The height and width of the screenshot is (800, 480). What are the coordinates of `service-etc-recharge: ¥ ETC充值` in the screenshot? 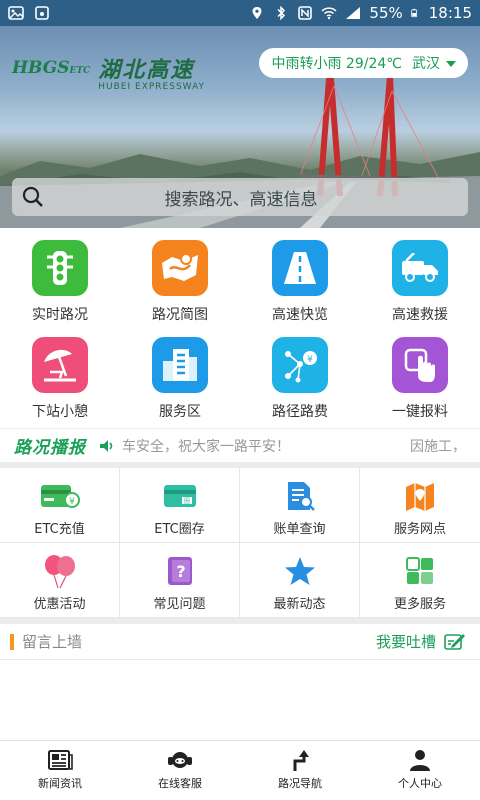 It's located at (60, 505).